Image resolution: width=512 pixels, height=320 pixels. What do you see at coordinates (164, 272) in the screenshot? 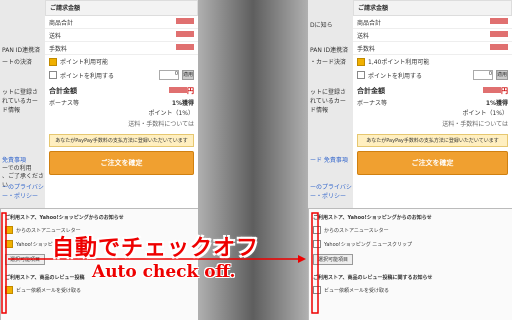
I see `overlay-en-caption: Auto check off.` at bounding box center [164, 272].